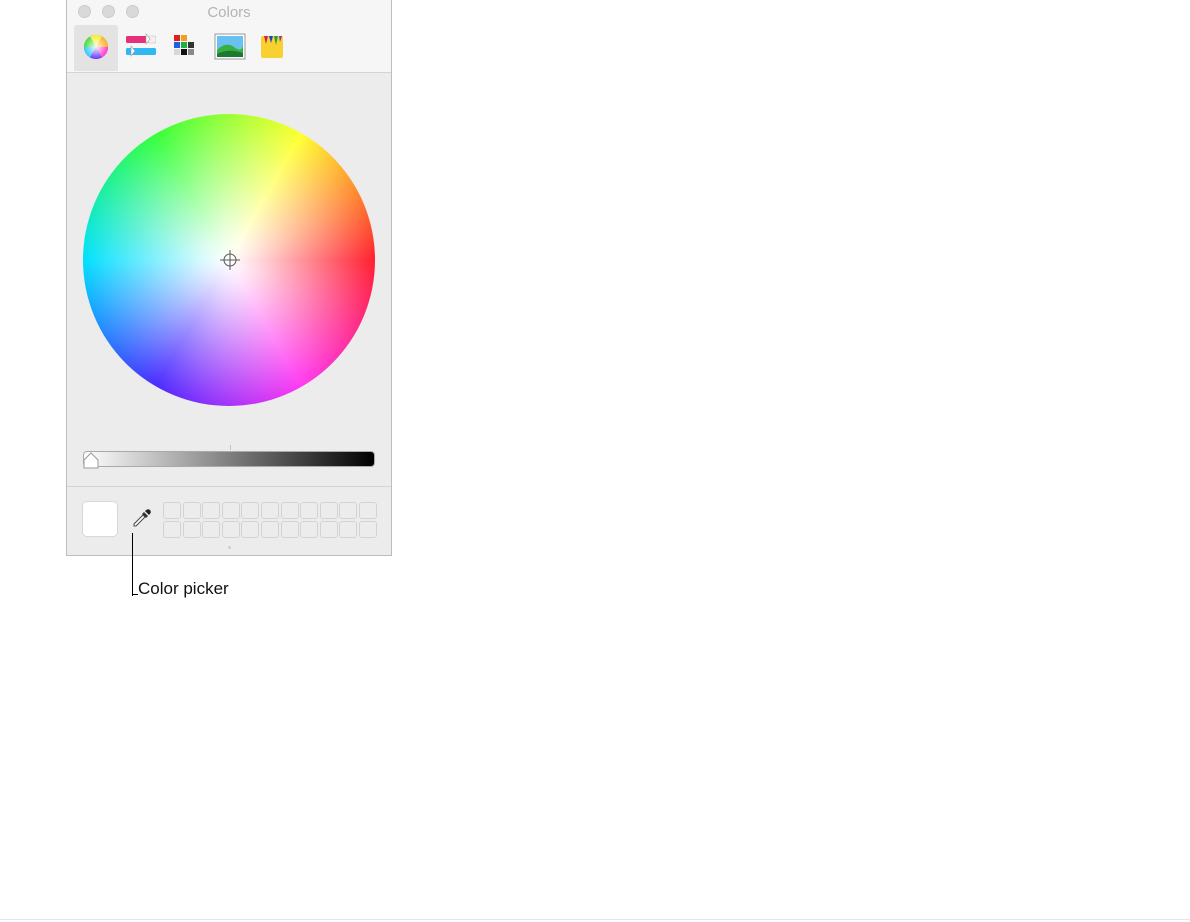 The image size is (1190, 922). Describe the element at coordinates (184, 45) in the screenshot. I see `color-palettes-icon` at that location.